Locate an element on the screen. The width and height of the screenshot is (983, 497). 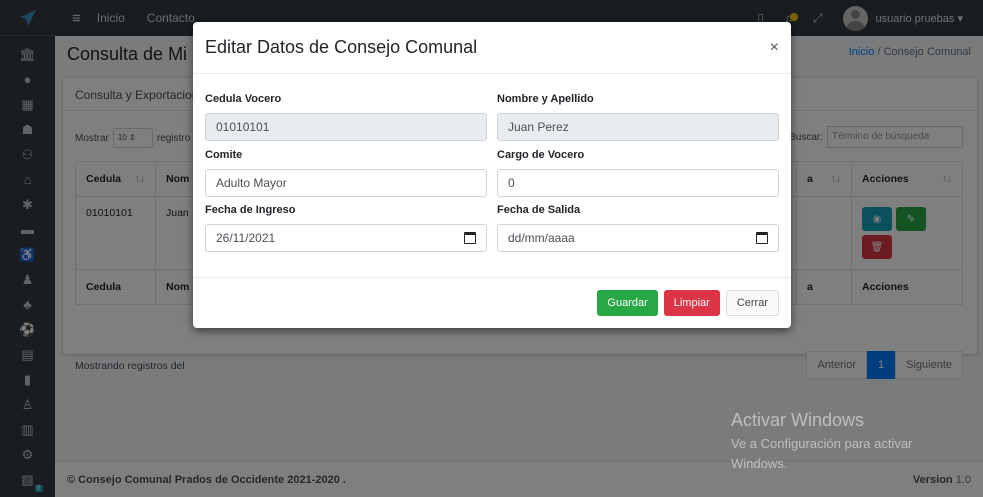
cargo-input: 0 is located at coordinates (638, 183).